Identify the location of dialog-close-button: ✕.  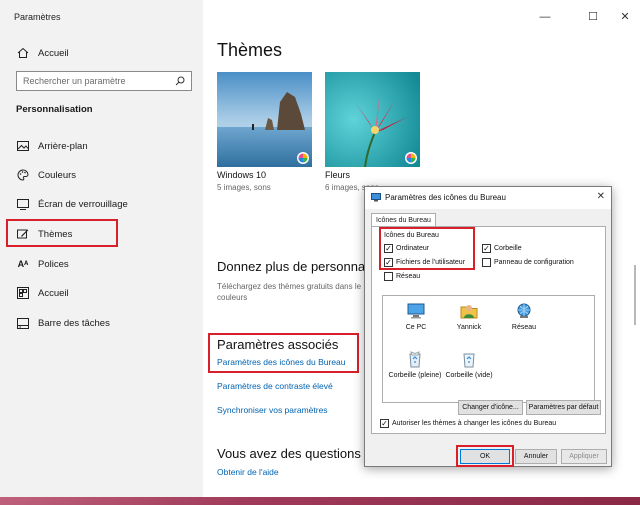
(601, 196).